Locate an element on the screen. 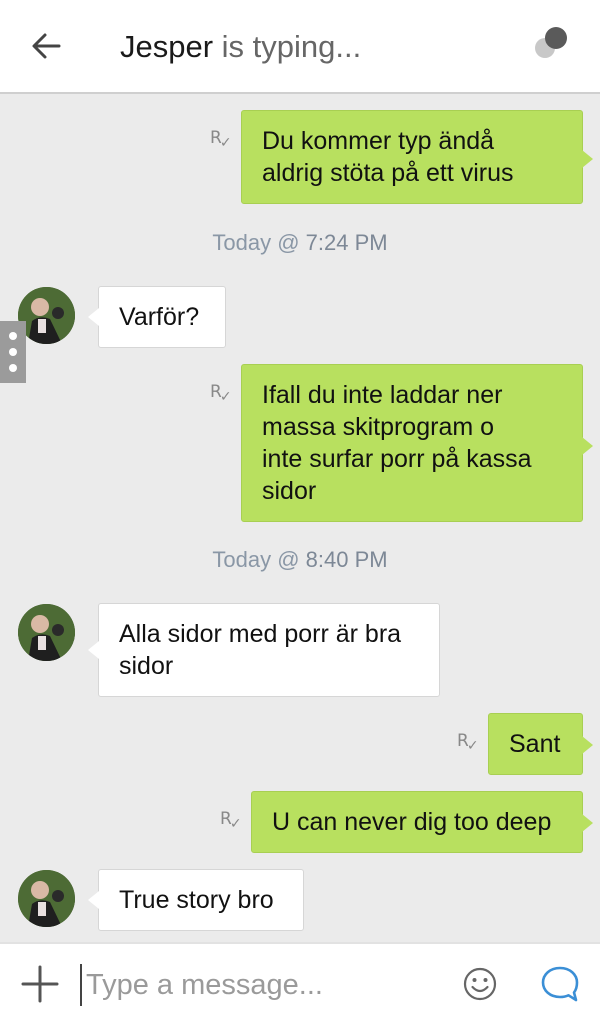 This screenshot has height=1024, width=600. incoming-message: Varför? is located at coordinates (157, 317).